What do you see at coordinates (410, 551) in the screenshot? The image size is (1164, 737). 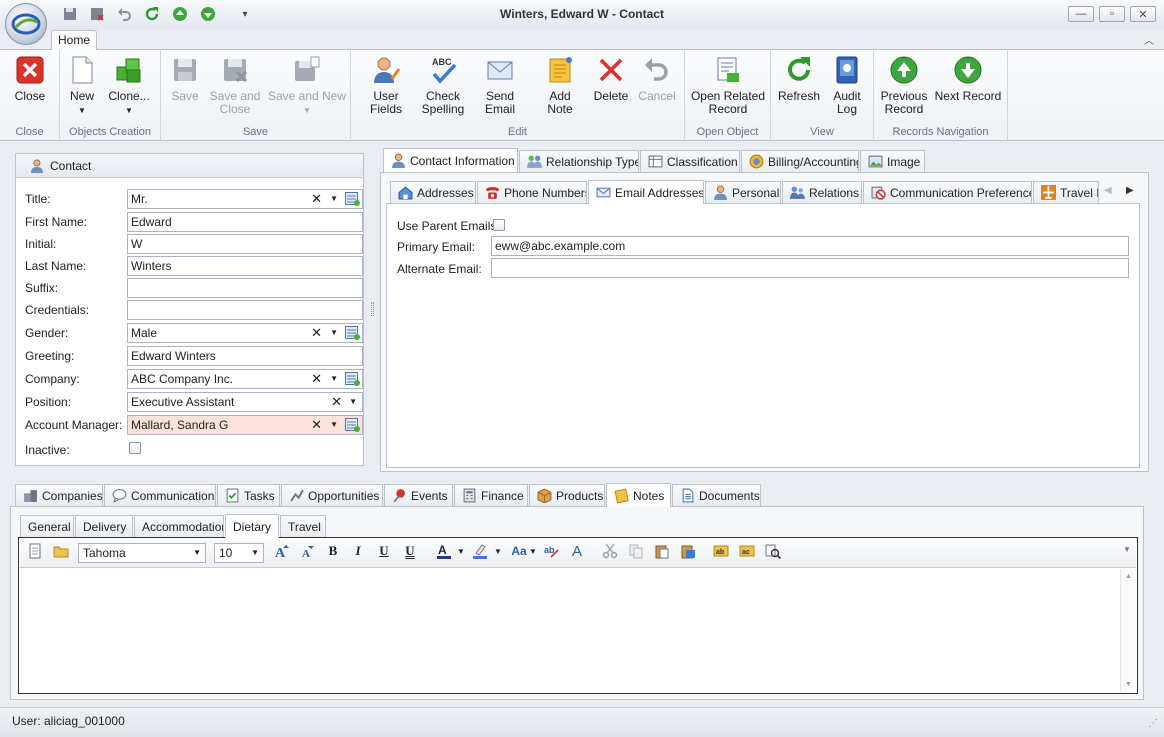 I see `double-underline-icon: U` at bounding box center [410, 551].